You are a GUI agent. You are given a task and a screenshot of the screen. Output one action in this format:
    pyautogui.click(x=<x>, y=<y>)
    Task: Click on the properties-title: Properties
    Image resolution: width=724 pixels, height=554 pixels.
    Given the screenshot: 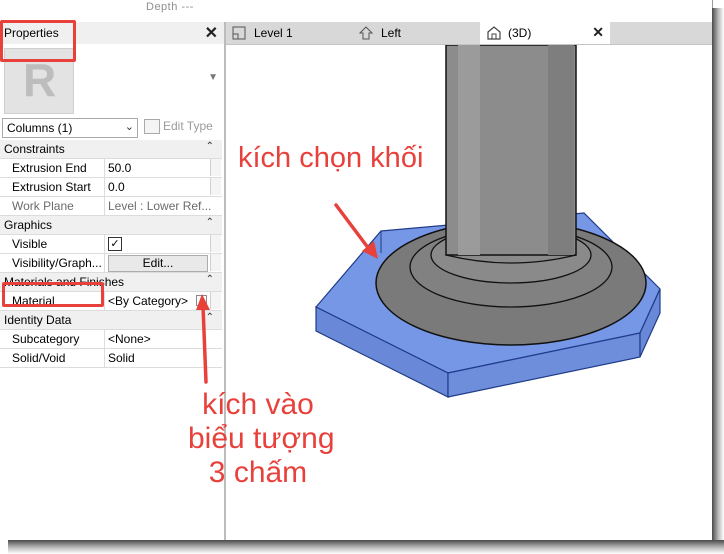 What is the action you would take?
    pyautogui.click(x=31, y=33)
    